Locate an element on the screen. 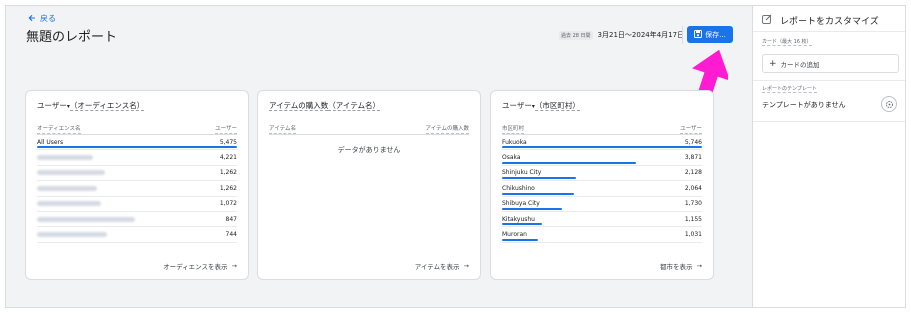 The height and width of the screenshot is (317, 911). table-row: Muroran 1,031 is located at coordinates (602, 235).